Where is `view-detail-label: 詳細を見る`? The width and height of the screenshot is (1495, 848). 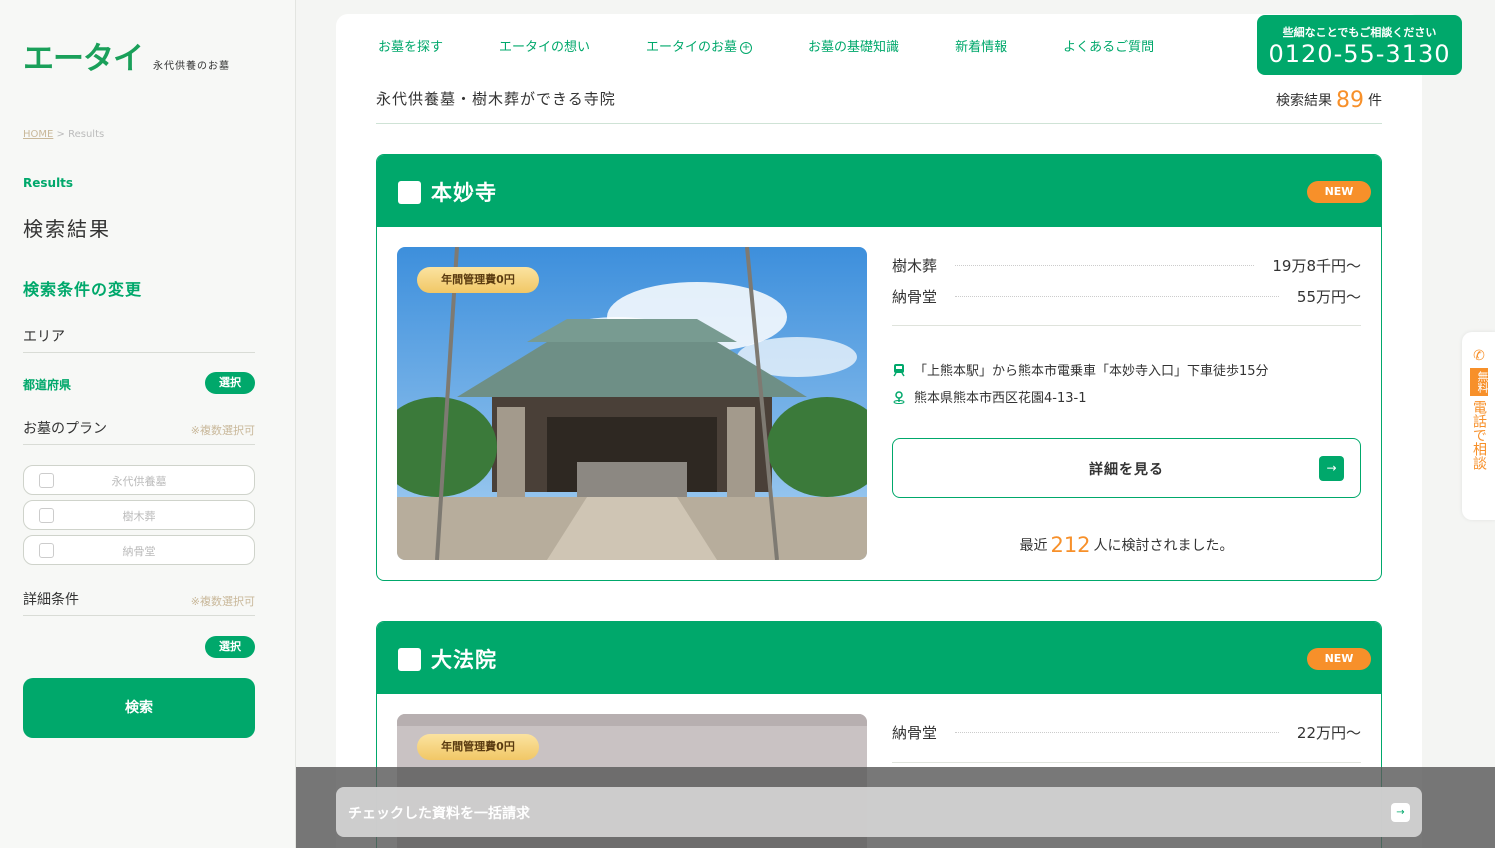 view-detail-label: 詳細を見る is located at coordinates (1126, 470).